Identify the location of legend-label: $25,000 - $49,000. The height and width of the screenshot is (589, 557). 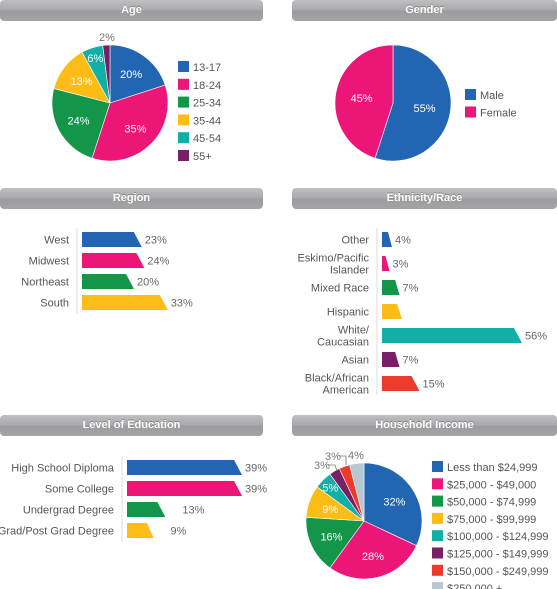
(491, 485).